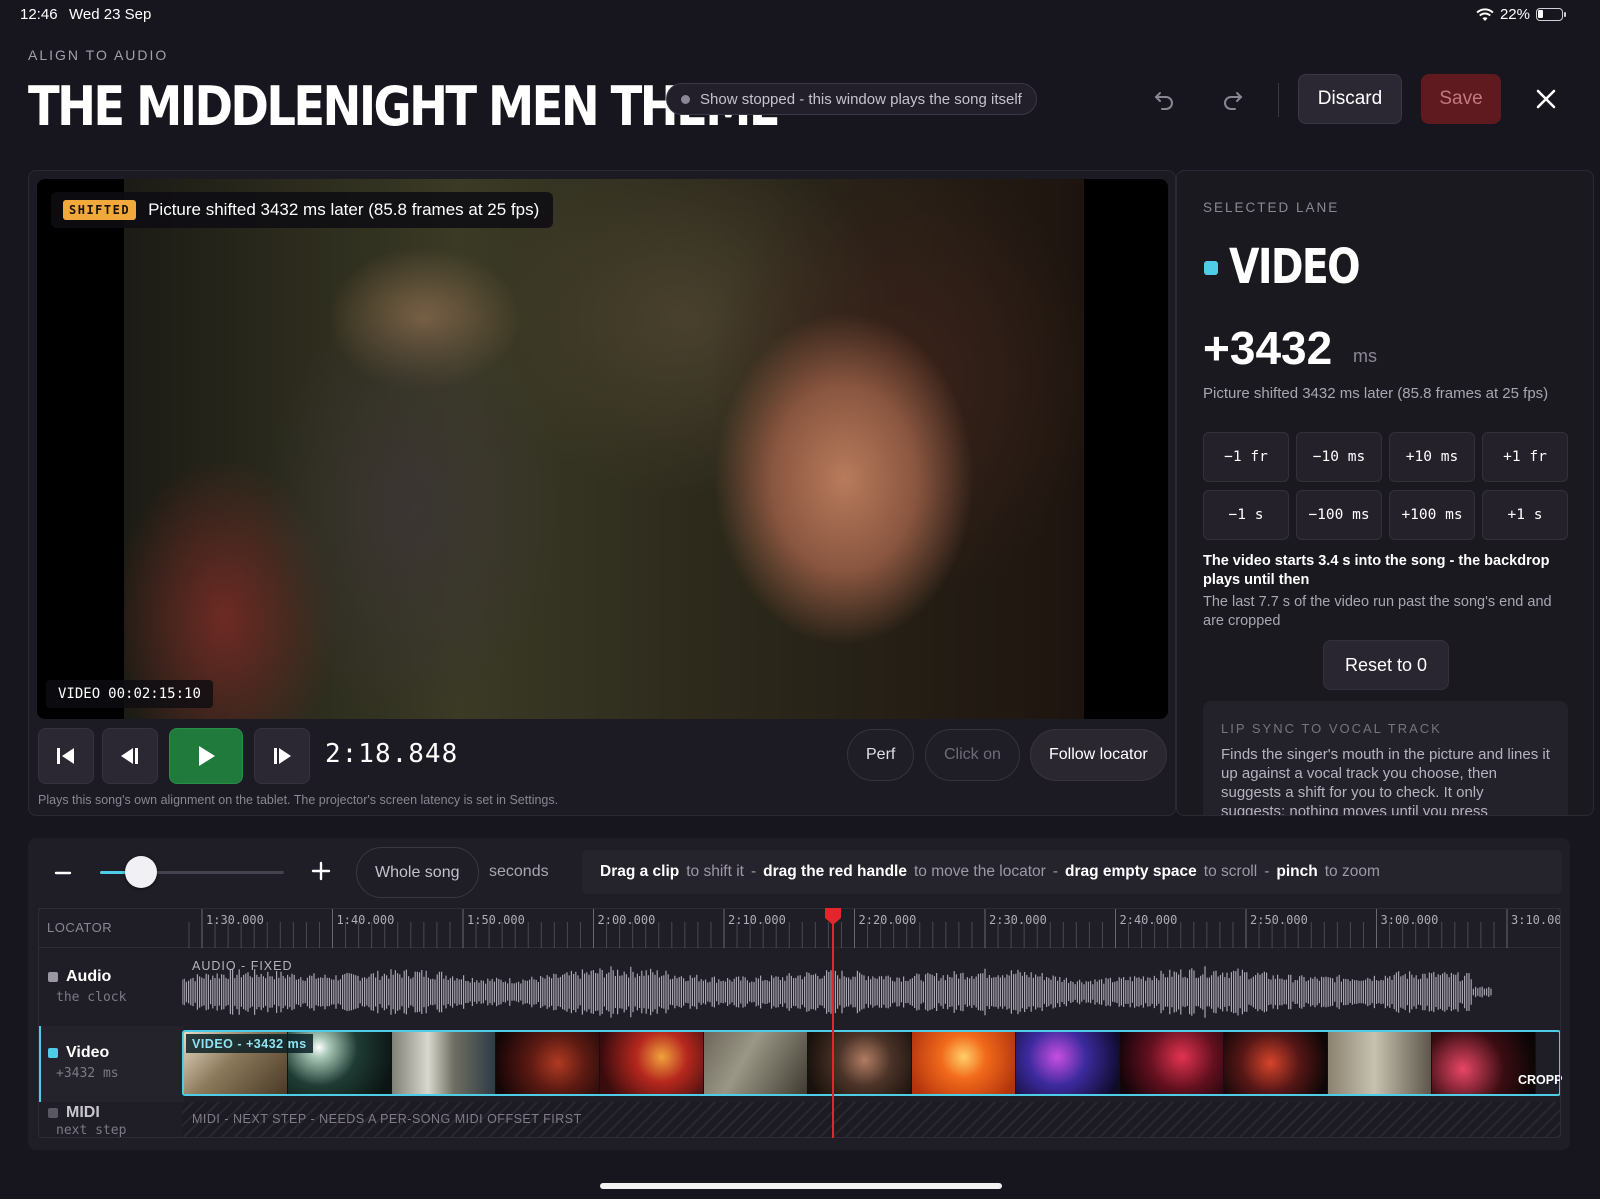  I want to click on hint-text: to zoom, so click(1352, 871).